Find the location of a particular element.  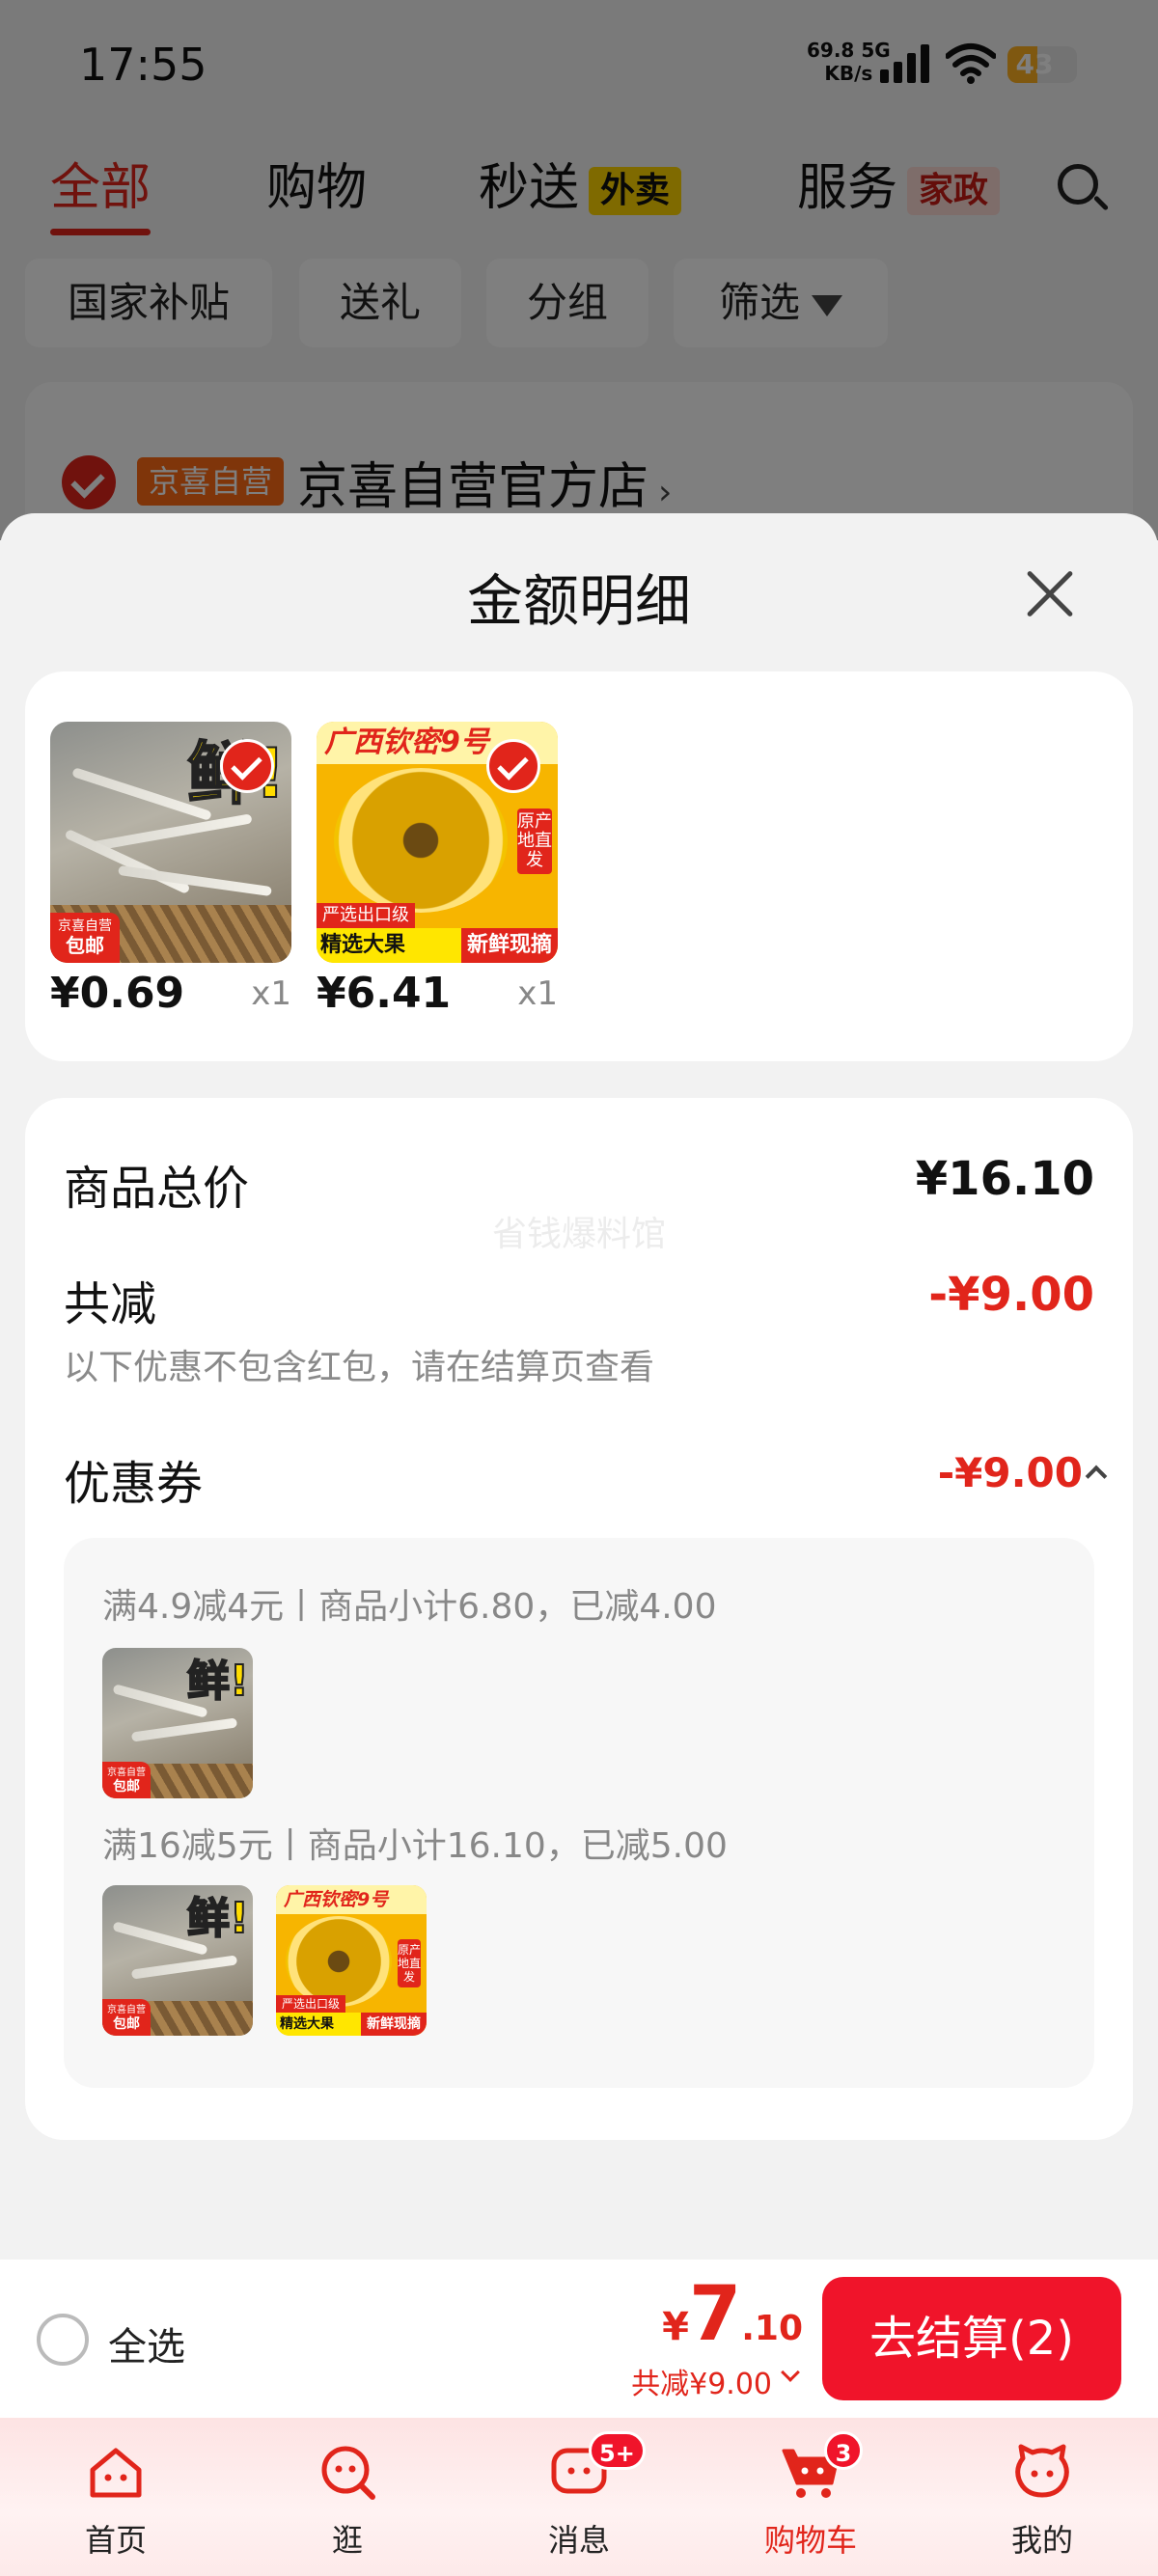

tab-label: 首页 is located at coordinates (115, 2541).